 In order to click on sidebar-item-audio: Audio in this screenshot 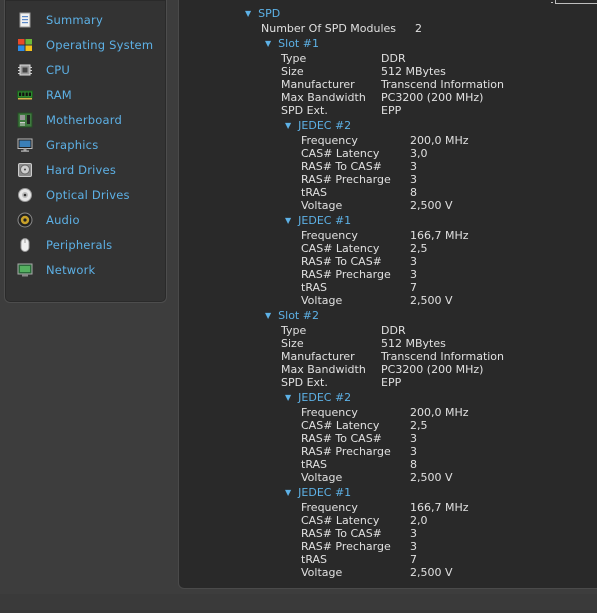, I will do `click(48, 220)`.